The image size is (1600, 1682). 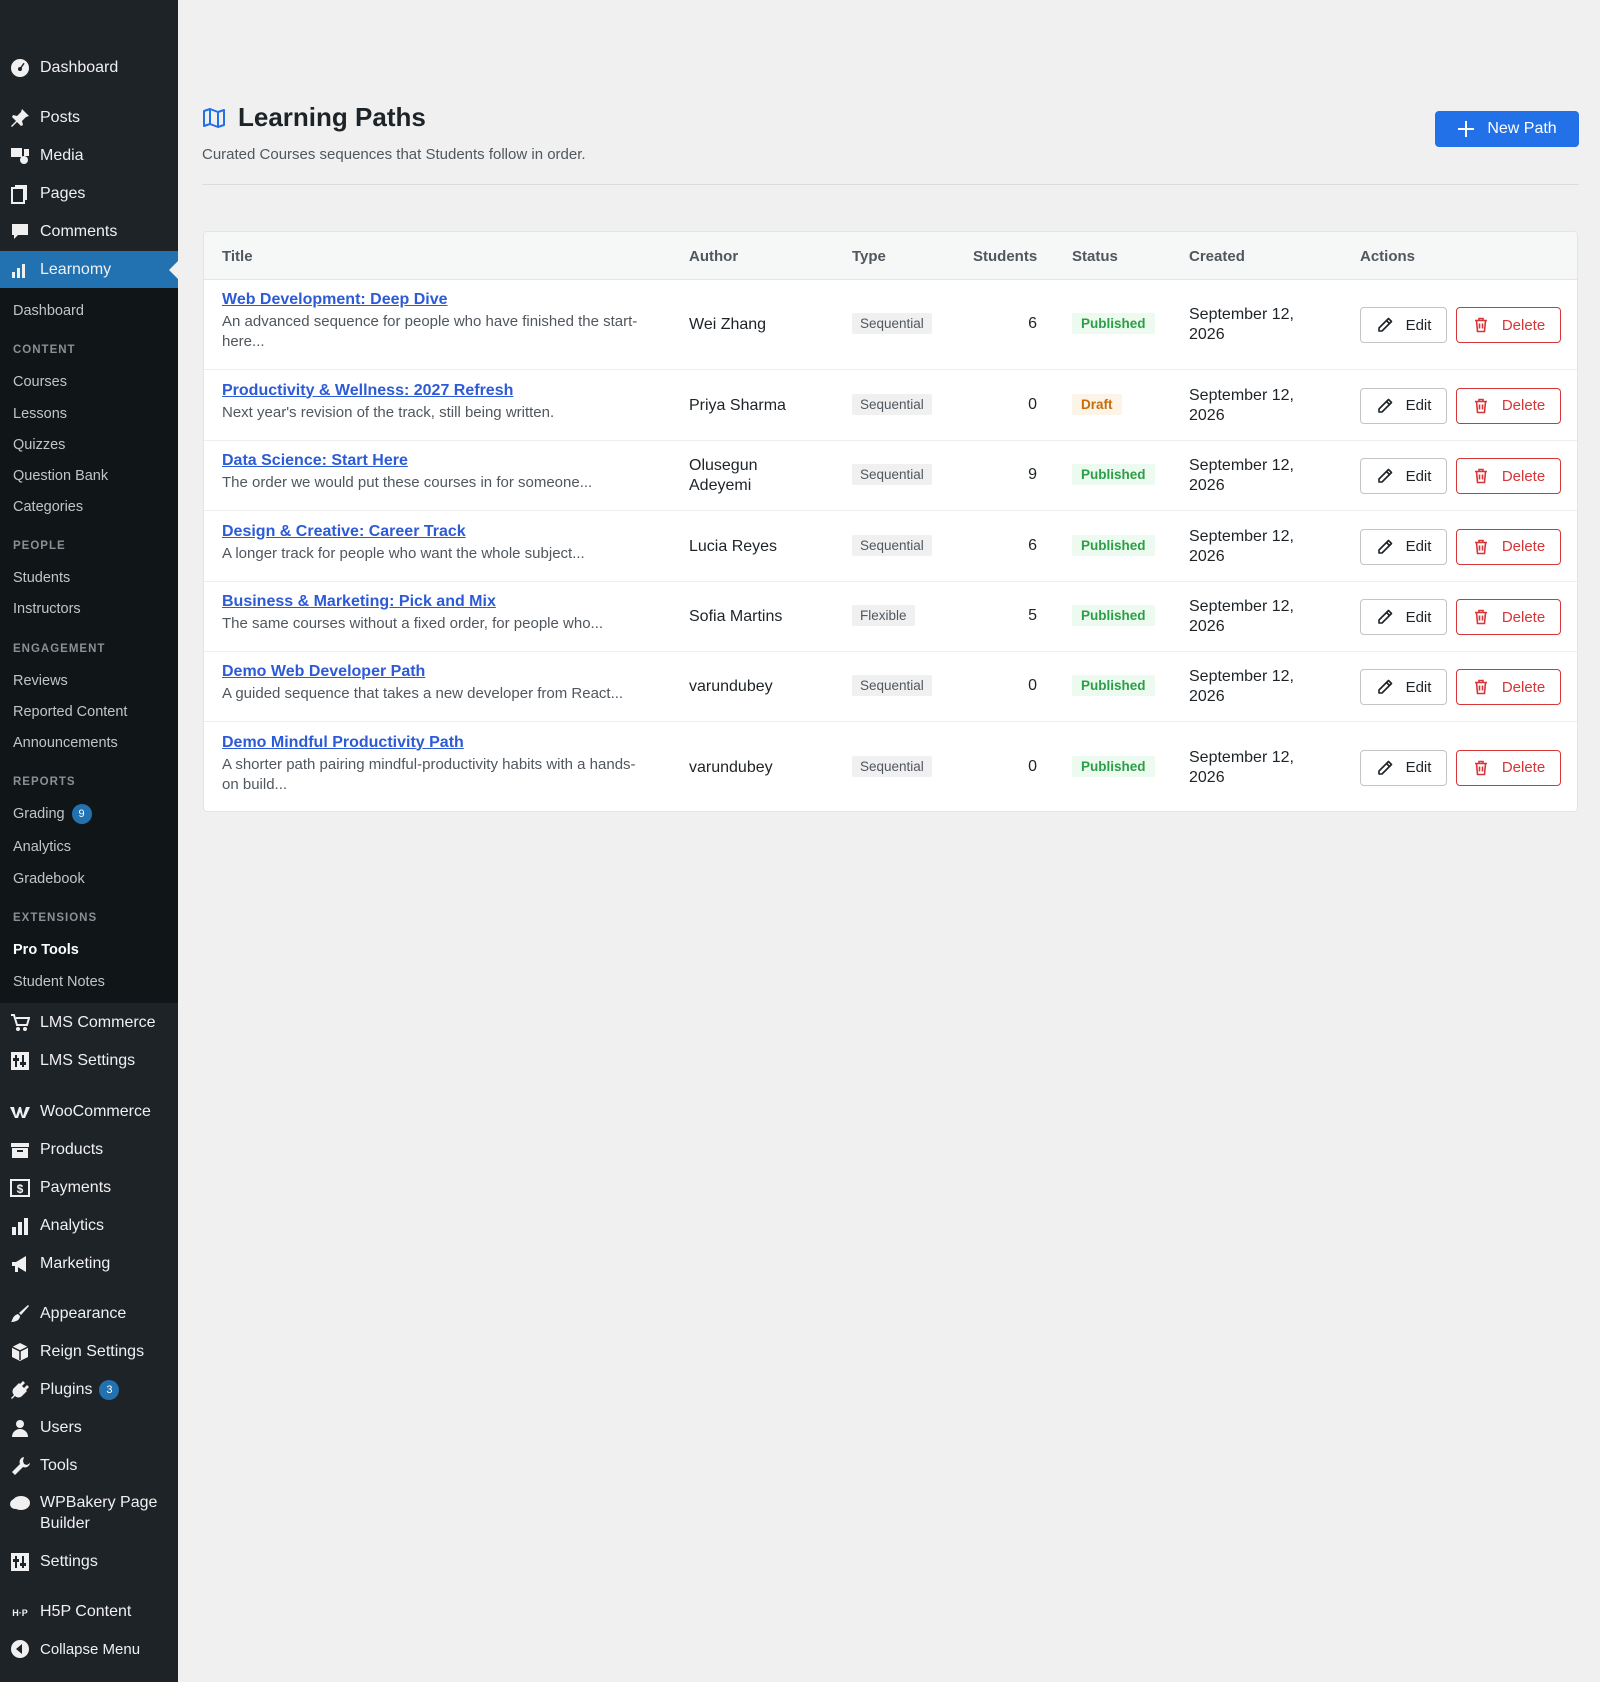 I want to click on submenu-analytics: Analytics, so click(x=42, y=847).